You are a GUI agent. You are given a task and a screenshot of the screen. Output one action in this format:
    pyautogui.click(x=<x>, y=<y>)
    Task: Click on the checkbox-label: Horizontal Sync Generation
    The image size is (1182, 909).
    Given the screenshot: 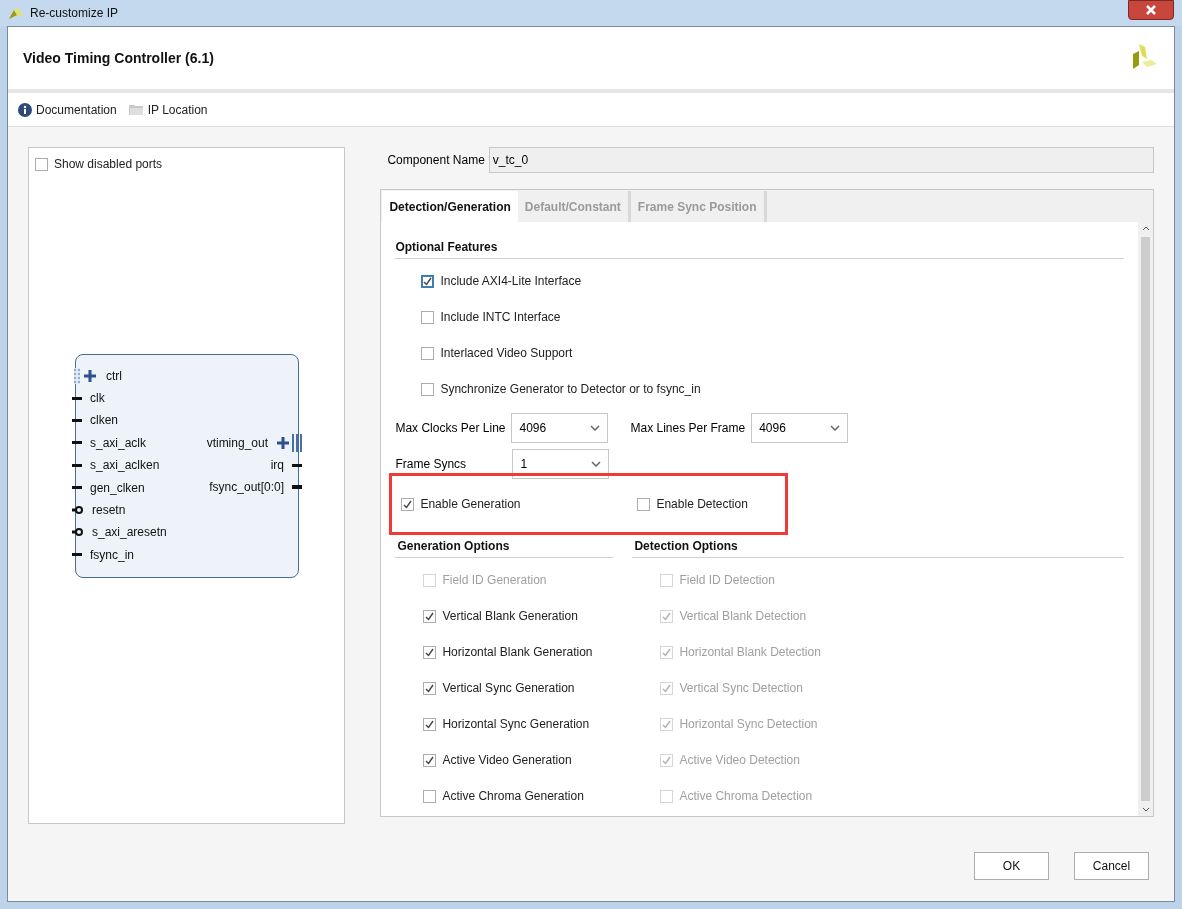 What is the action you would take?
    pyautogui.click(x=516, y=724)
    